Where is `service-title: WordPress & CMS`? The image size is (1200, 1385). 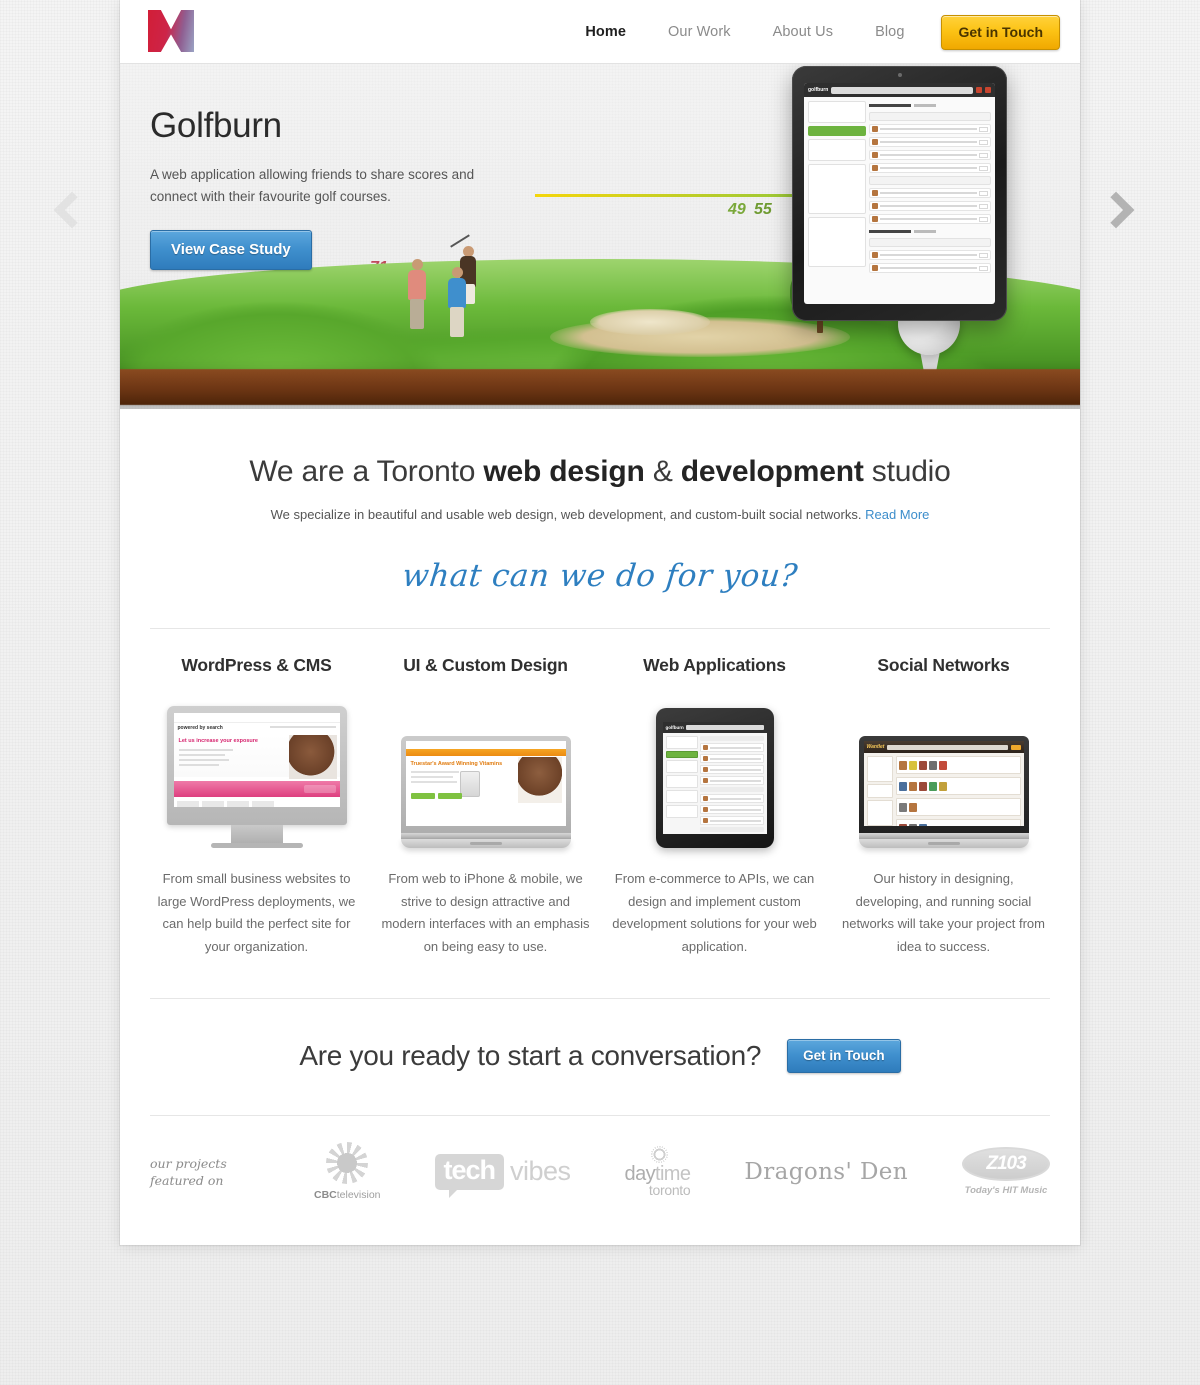
service-title: WordPress & CMS is located at coordinates (256, 665).